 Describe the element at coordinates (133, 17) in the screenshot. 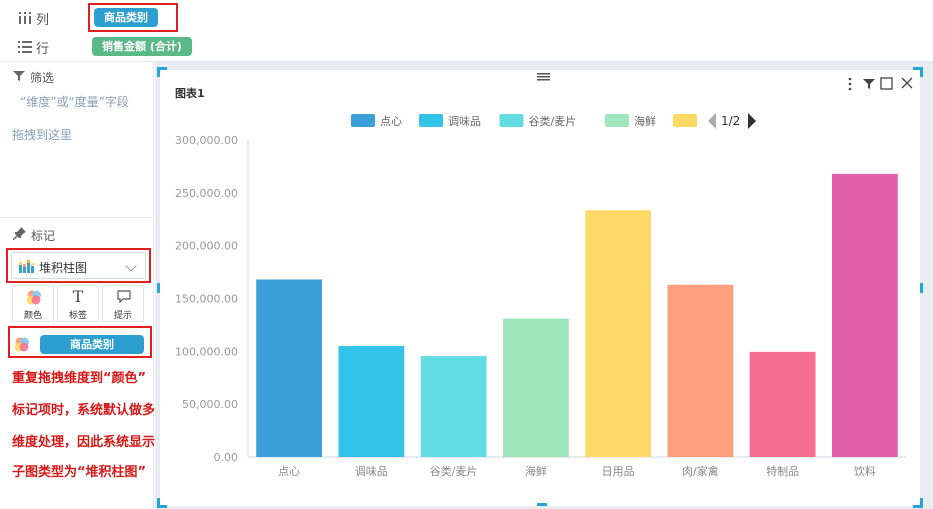

I see `highlight-box-columns` at that location.